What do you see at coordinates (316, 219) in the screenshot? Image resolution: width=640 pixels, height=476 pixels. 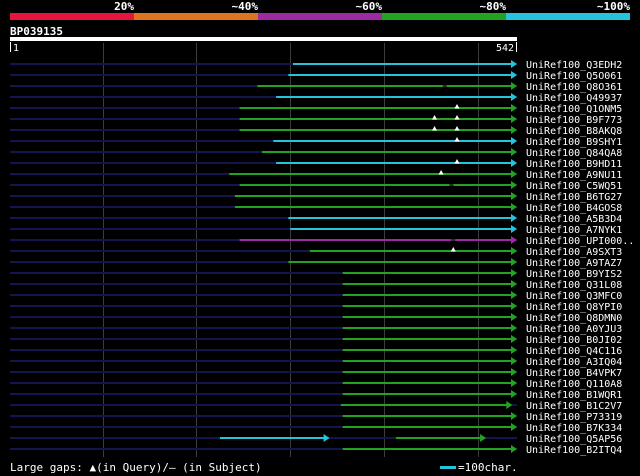 I see `alignment-row: UniRef100_A5B3D4` at bounding box center [316, 219].